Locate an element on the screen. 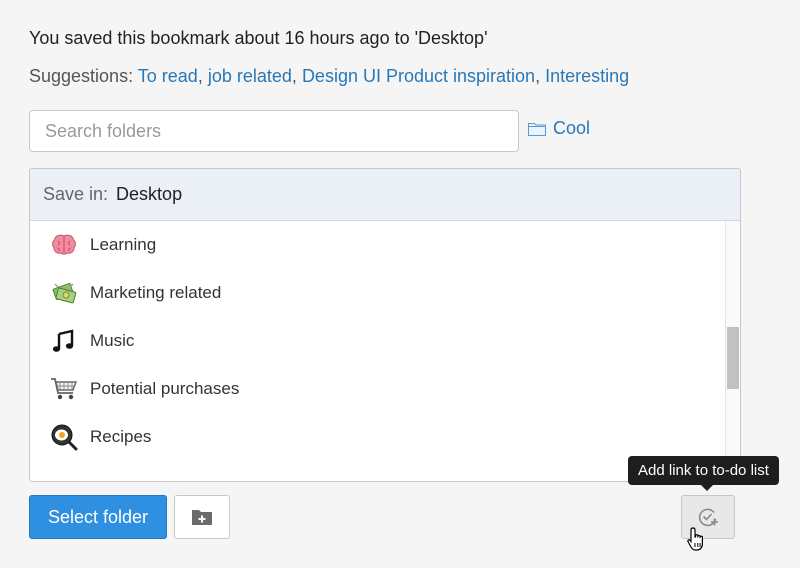  suggestion-job-related: job related is located at coordinates (250, 76).